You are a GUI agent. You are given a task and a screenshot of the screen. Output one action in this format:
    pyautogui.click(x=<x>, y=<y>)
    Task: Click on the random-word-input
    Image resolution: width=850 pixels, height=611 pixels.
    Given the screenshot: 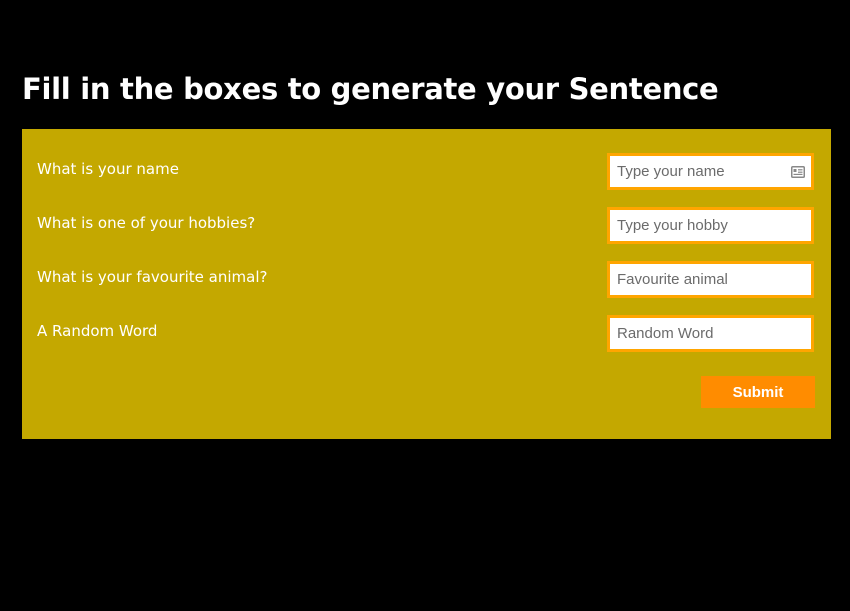 What is the action you would take?
    pyautogui.click(x=710, y=333)
    